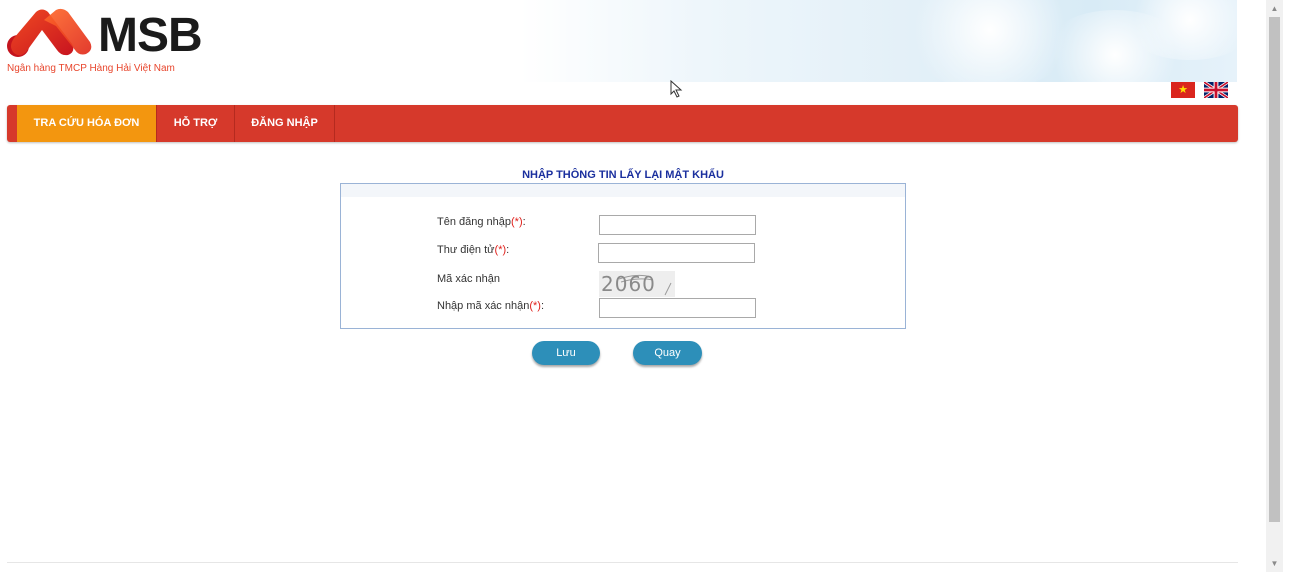  Describe the element at coordinates (622, 562) in the screenshot. I see `page-bottom-divider` at that location.